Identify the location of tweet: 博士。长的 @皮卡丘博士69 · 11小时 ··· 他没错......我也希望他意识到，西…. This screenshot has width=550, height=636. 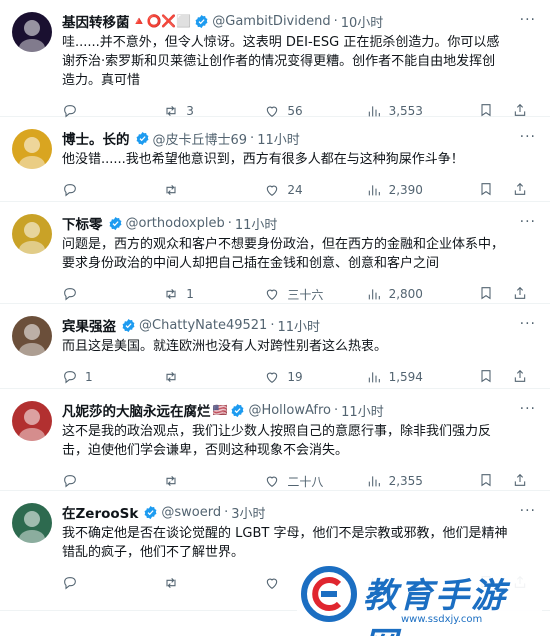
(275, 159).